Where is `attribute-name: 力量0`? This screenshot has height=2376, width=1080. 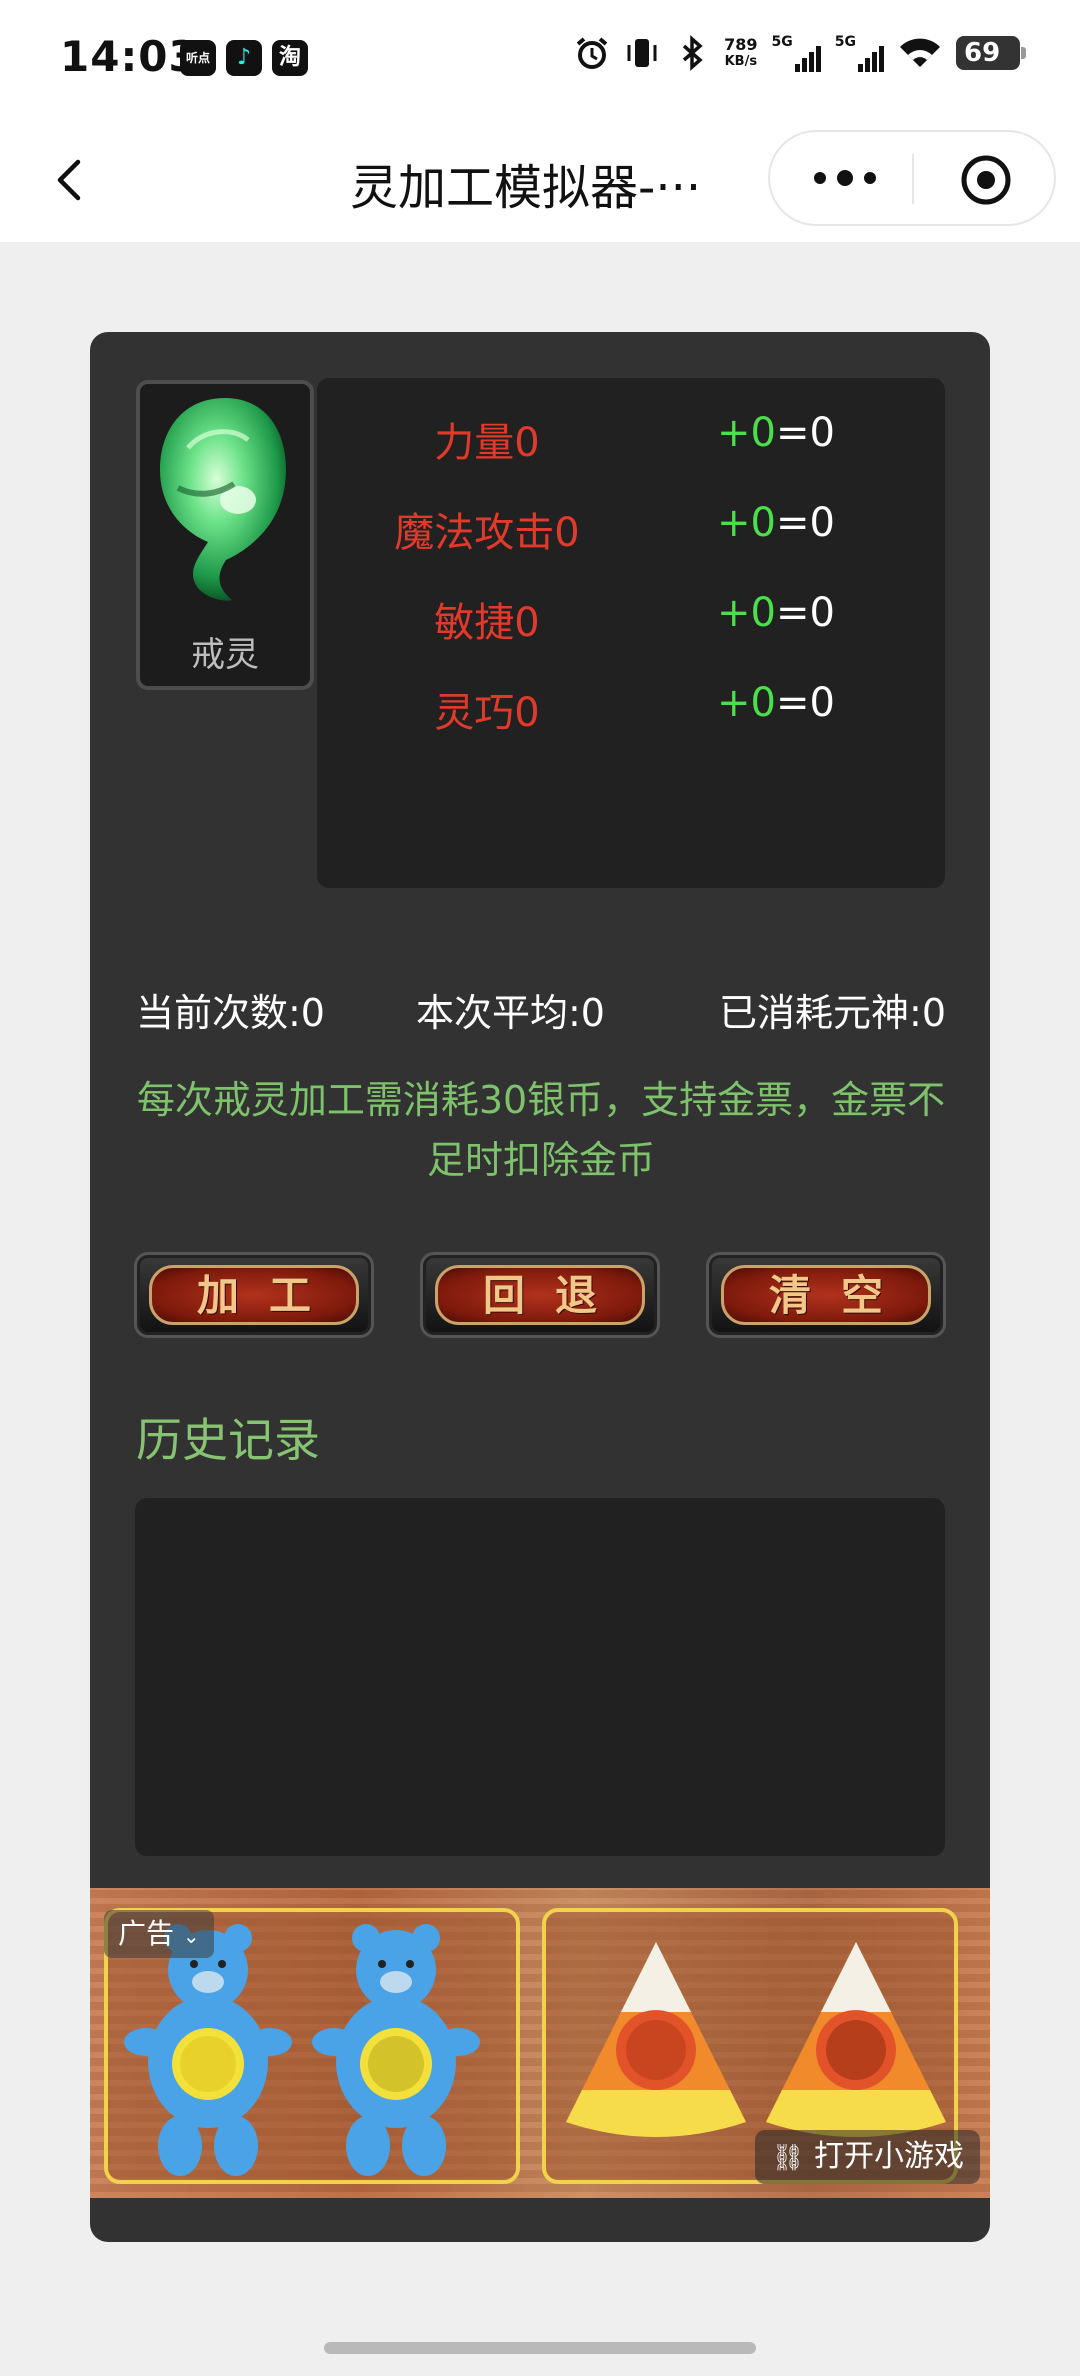
attribute-name: 力量0 is located at coordinates (487, 443).